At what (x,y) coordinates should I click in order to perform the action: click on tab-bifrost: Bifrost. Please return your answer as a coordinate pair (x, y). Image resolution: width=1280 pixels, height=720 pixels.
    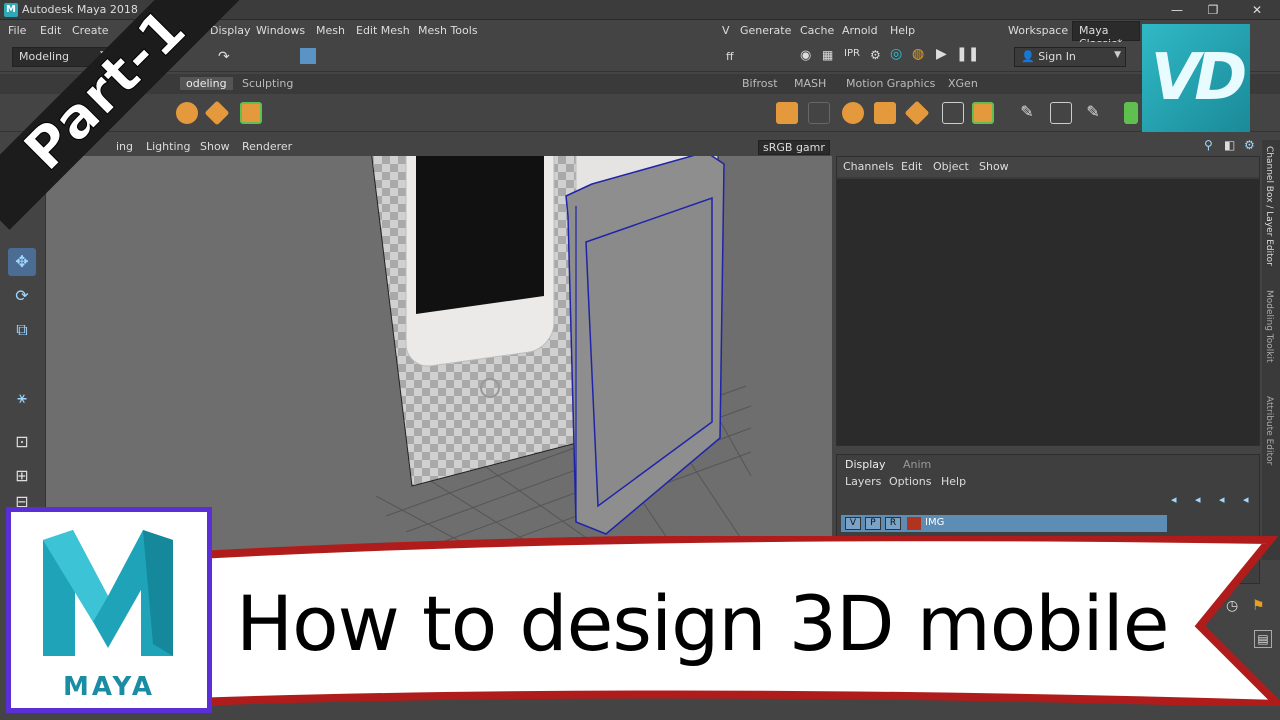
    Looking at the image, I should click on (760, 83).